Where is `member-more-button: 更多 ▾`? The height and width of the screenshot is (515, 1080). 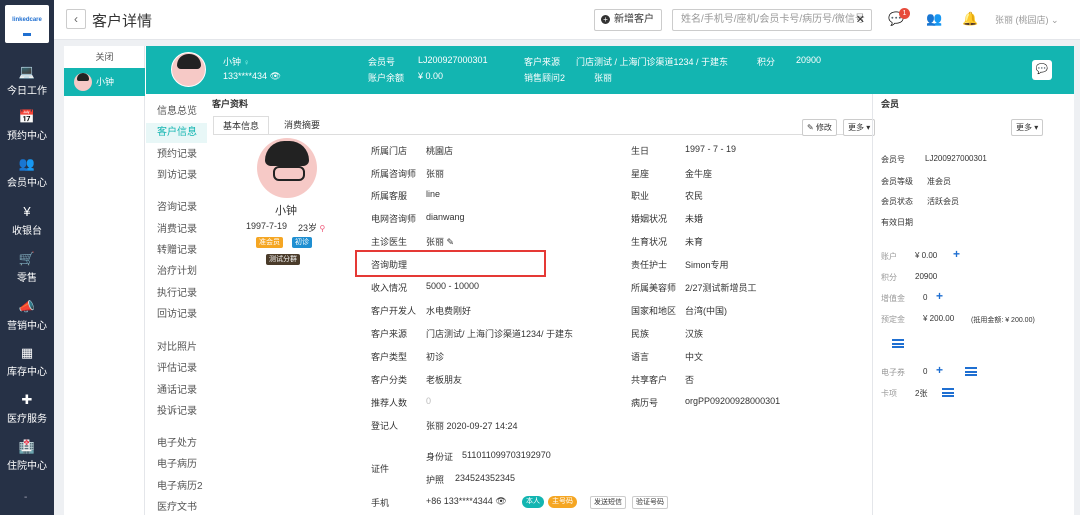
member-more-button: 更多 ▾ is located at coordinates (1027, 127).